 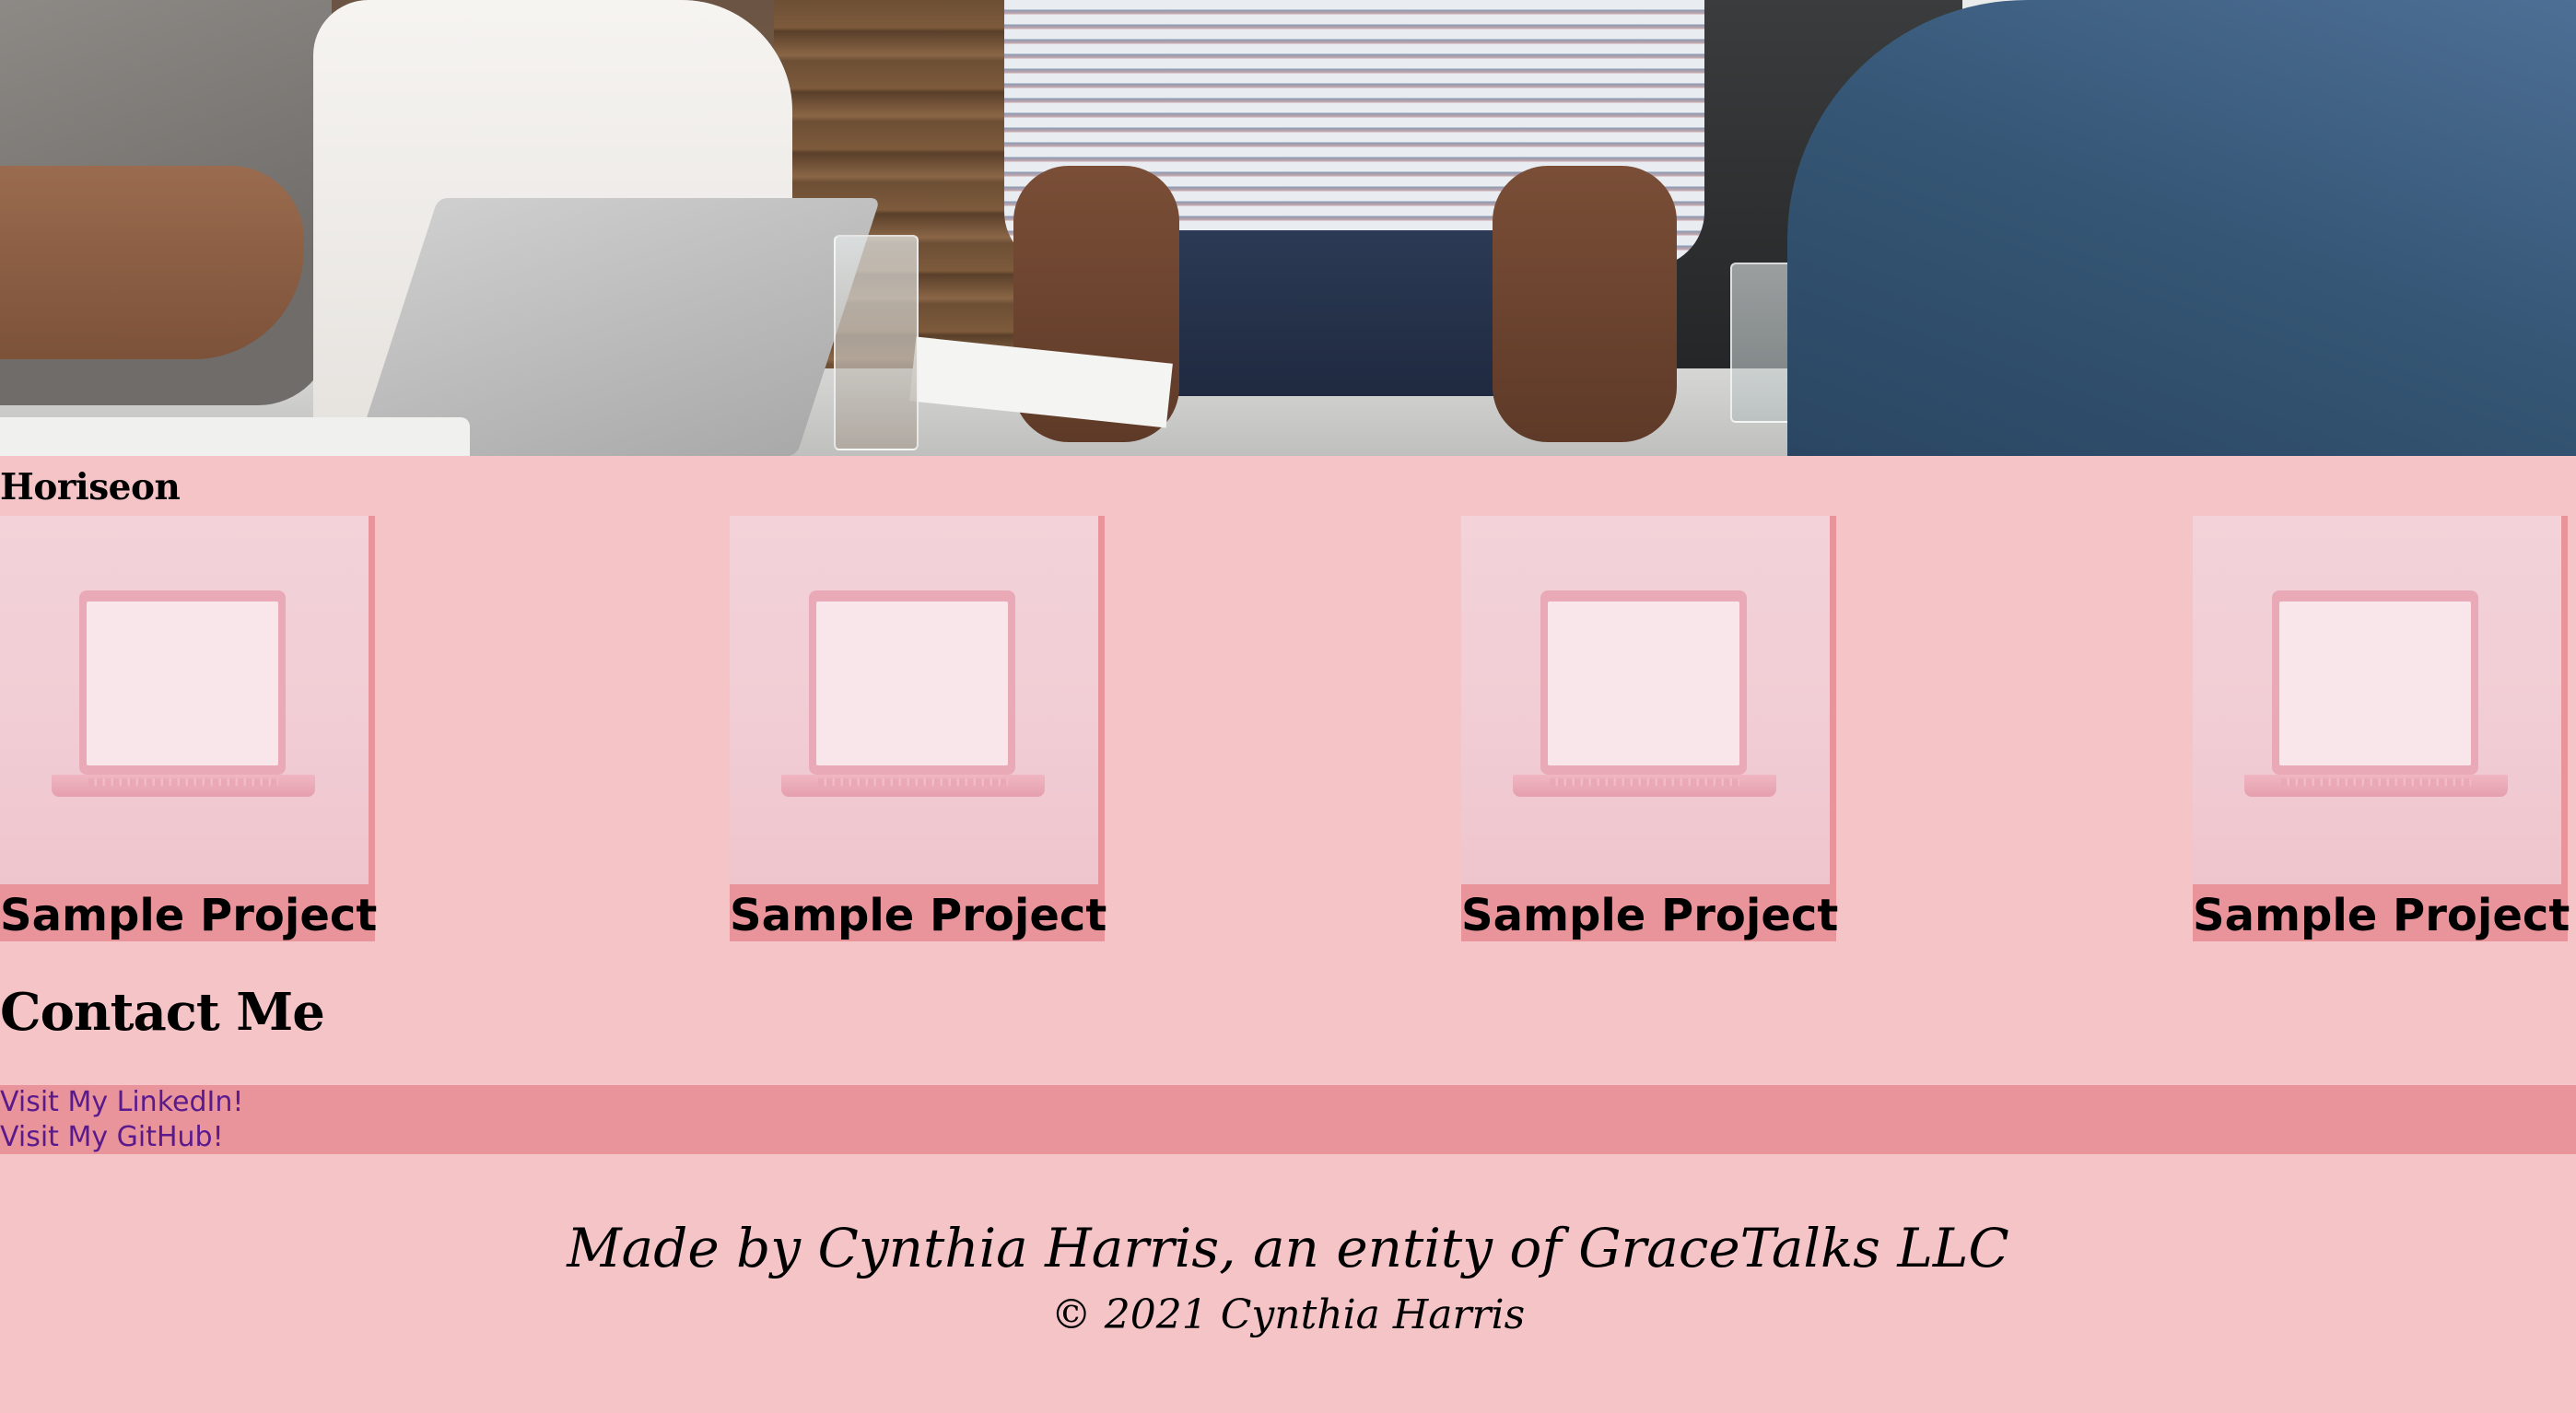 I want to click on contact-links: Visit My LinkedIn! Visit My GitHub!, so click(x=1288, y=1119).